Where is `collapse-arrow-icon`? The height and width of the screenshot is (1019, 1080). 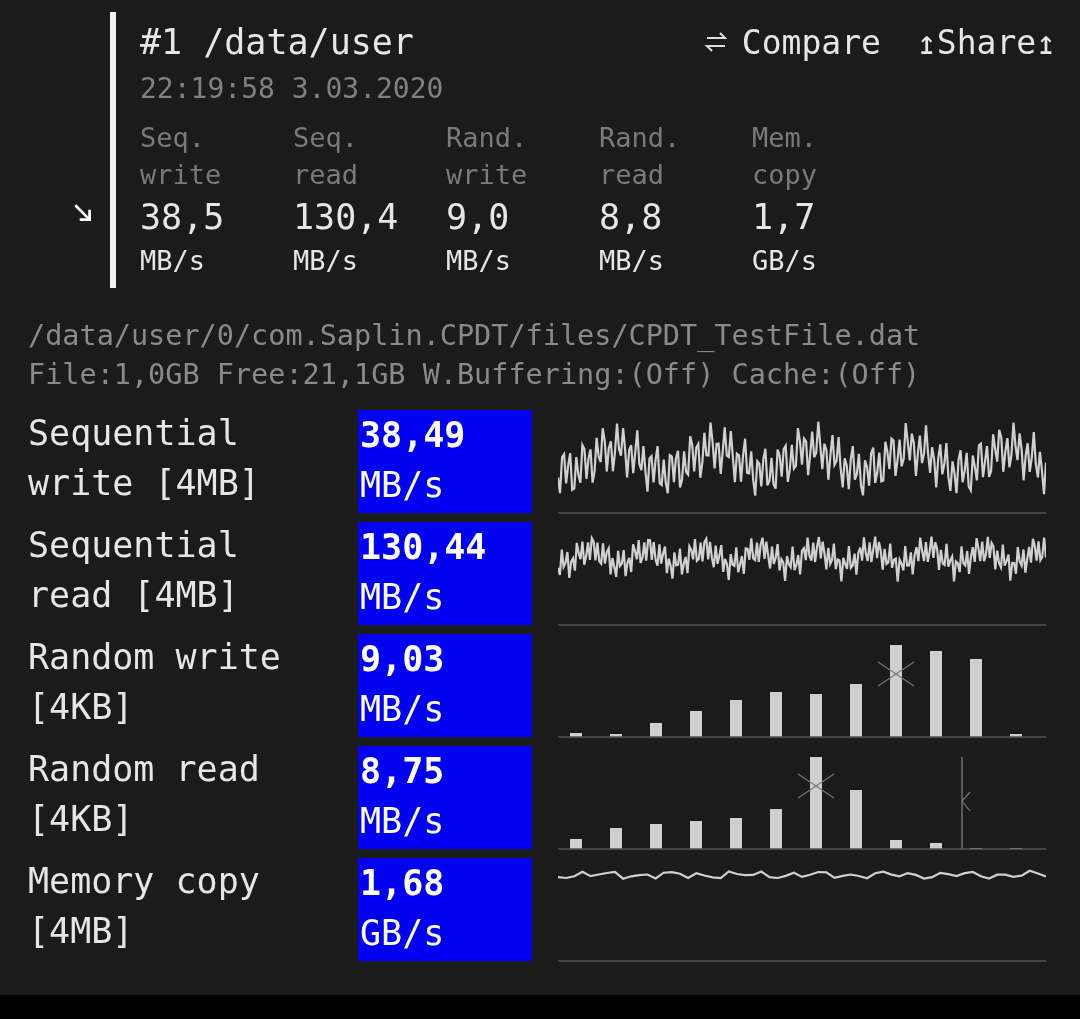 collapse-arrow-icon is located at coordinates (83, 213).